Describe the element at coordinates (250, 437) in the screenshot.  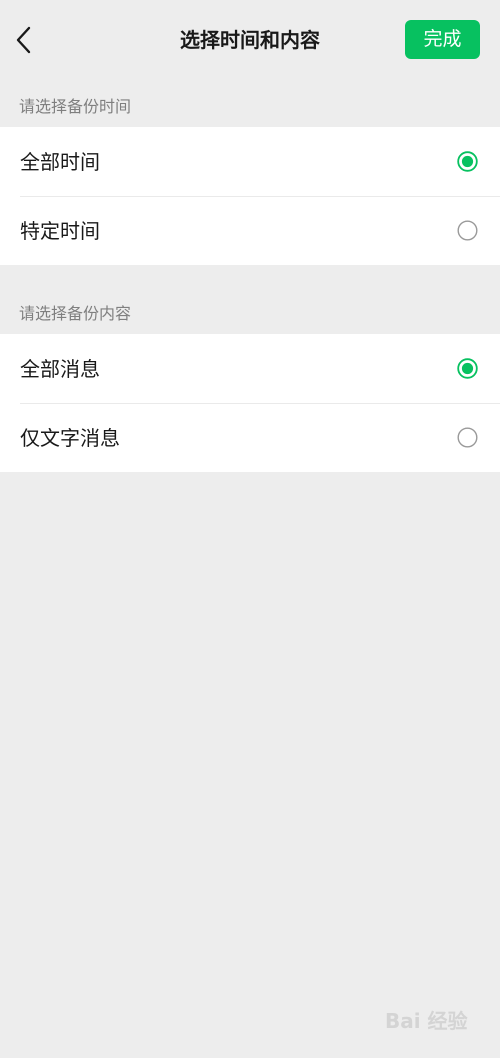
I see `option-text-messages-only: 仅文字消息` at that location.